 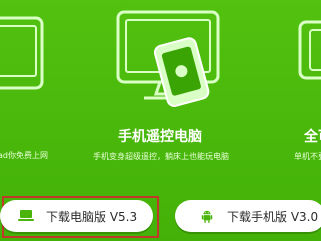 I want to click on download-mobile-label: 下载手机版 V3.0, so click(x=273, y=216).